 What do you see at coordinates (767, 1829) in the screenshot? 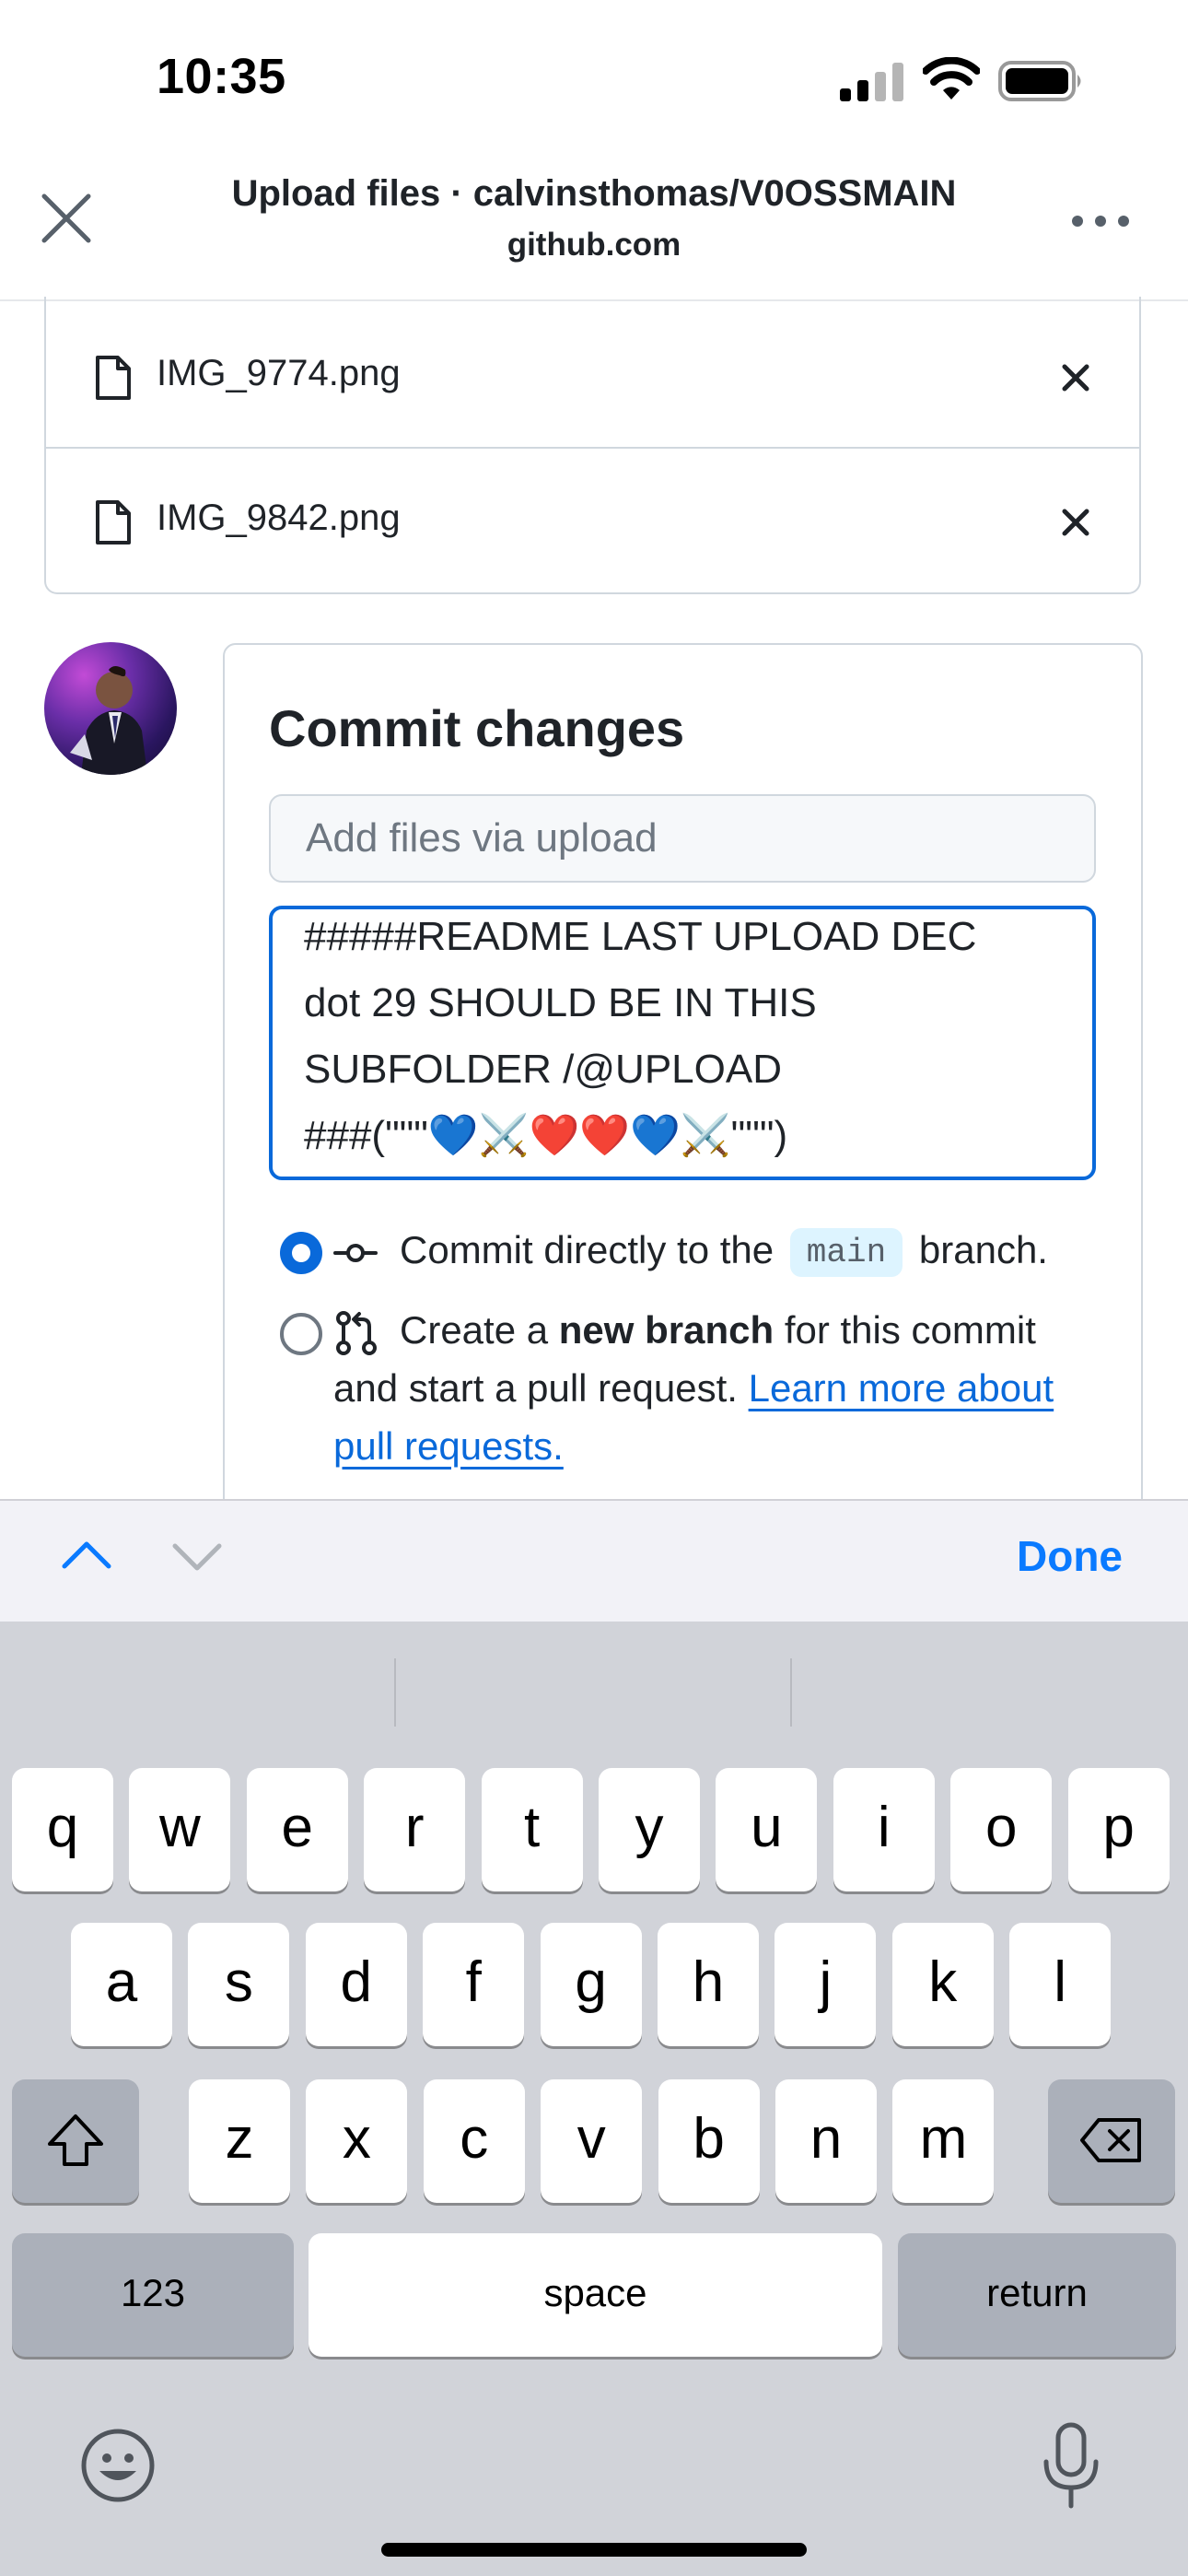
I see `key-u: u` at bounding box center [767, 1829].